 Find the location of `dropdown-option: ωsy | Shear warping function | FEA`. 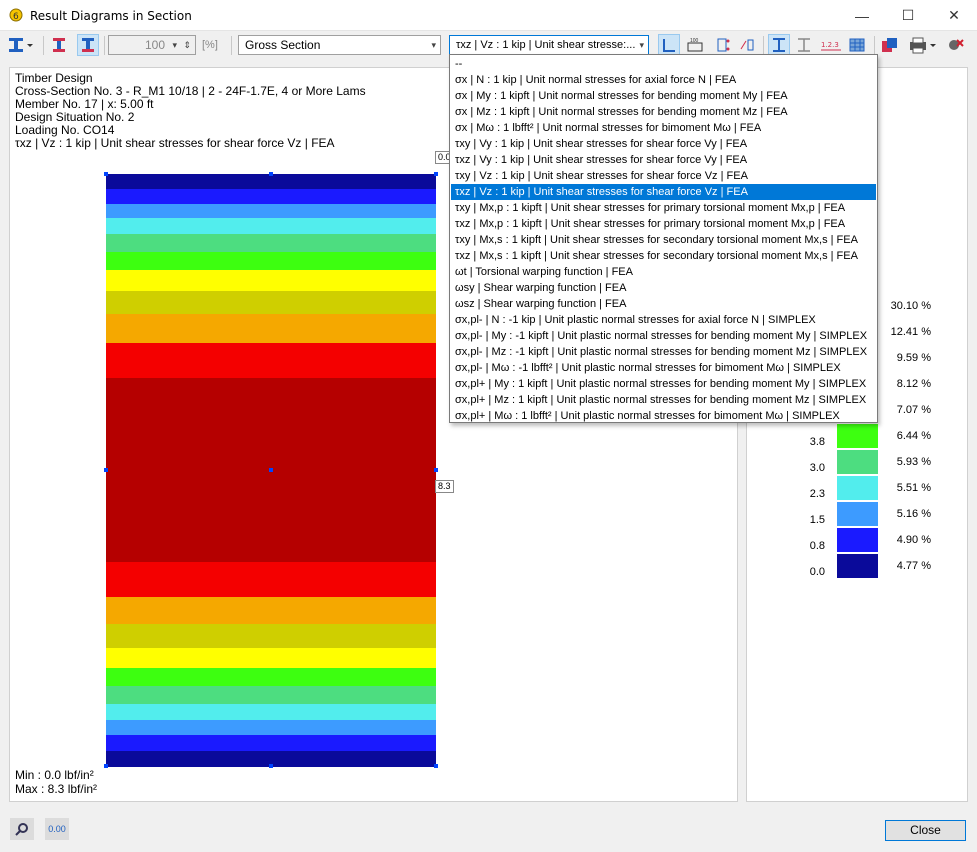

dropdown-option: ωsy | Shear warping function | FEA is located at coordinates (663, 288).